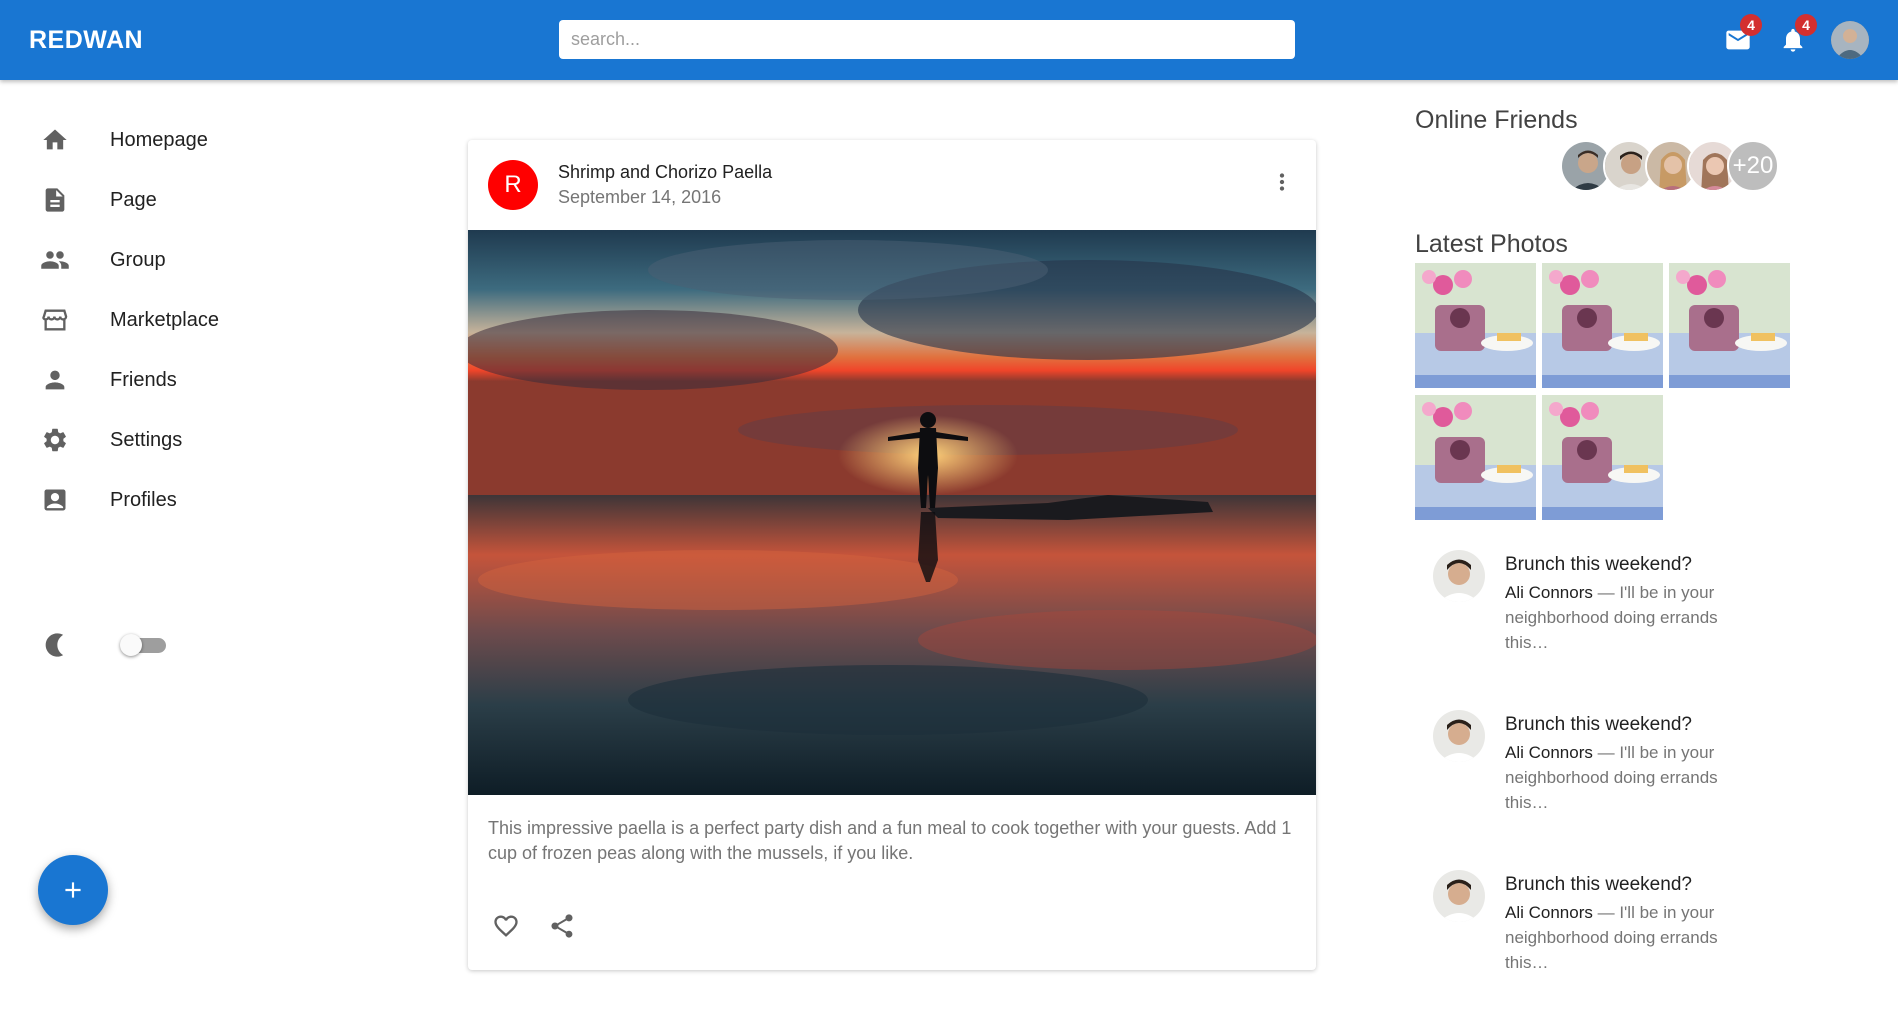  I want to click on app-bar: REDWAN 4 4, so click(949, 40).